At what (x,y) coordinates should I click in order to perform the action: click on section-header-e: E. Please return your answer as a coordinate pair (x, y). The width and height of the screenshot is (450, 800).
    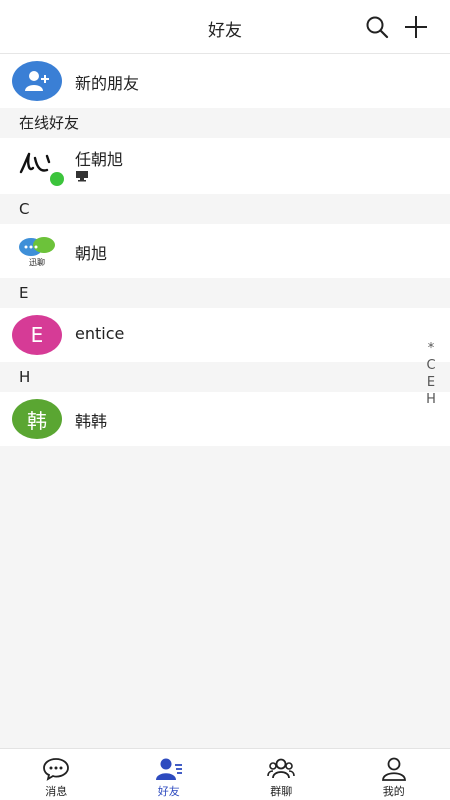
    Looking at the image, I should click on (225, 293).